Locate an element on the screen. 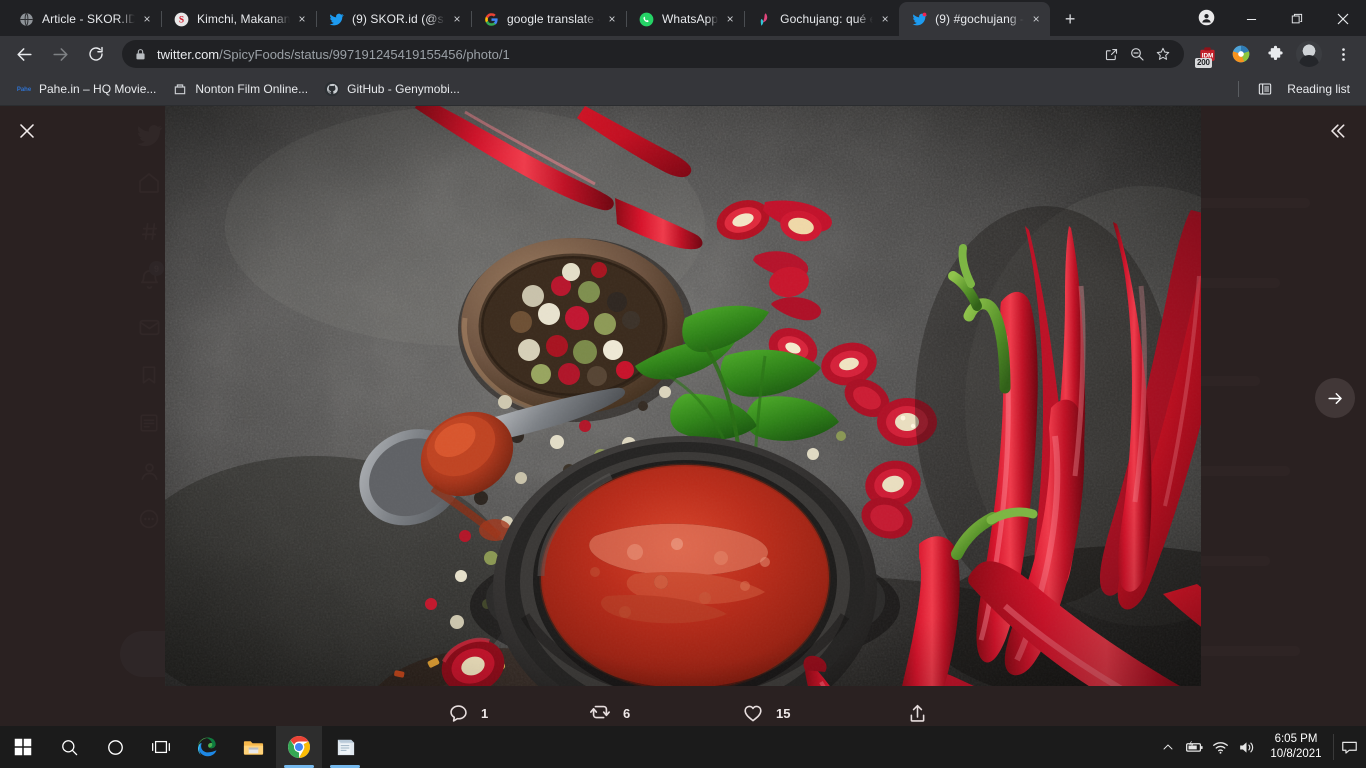 The width and height of the screenshot is (1366, 768). svg-text: Pahe is located at coordinates (24, 90).